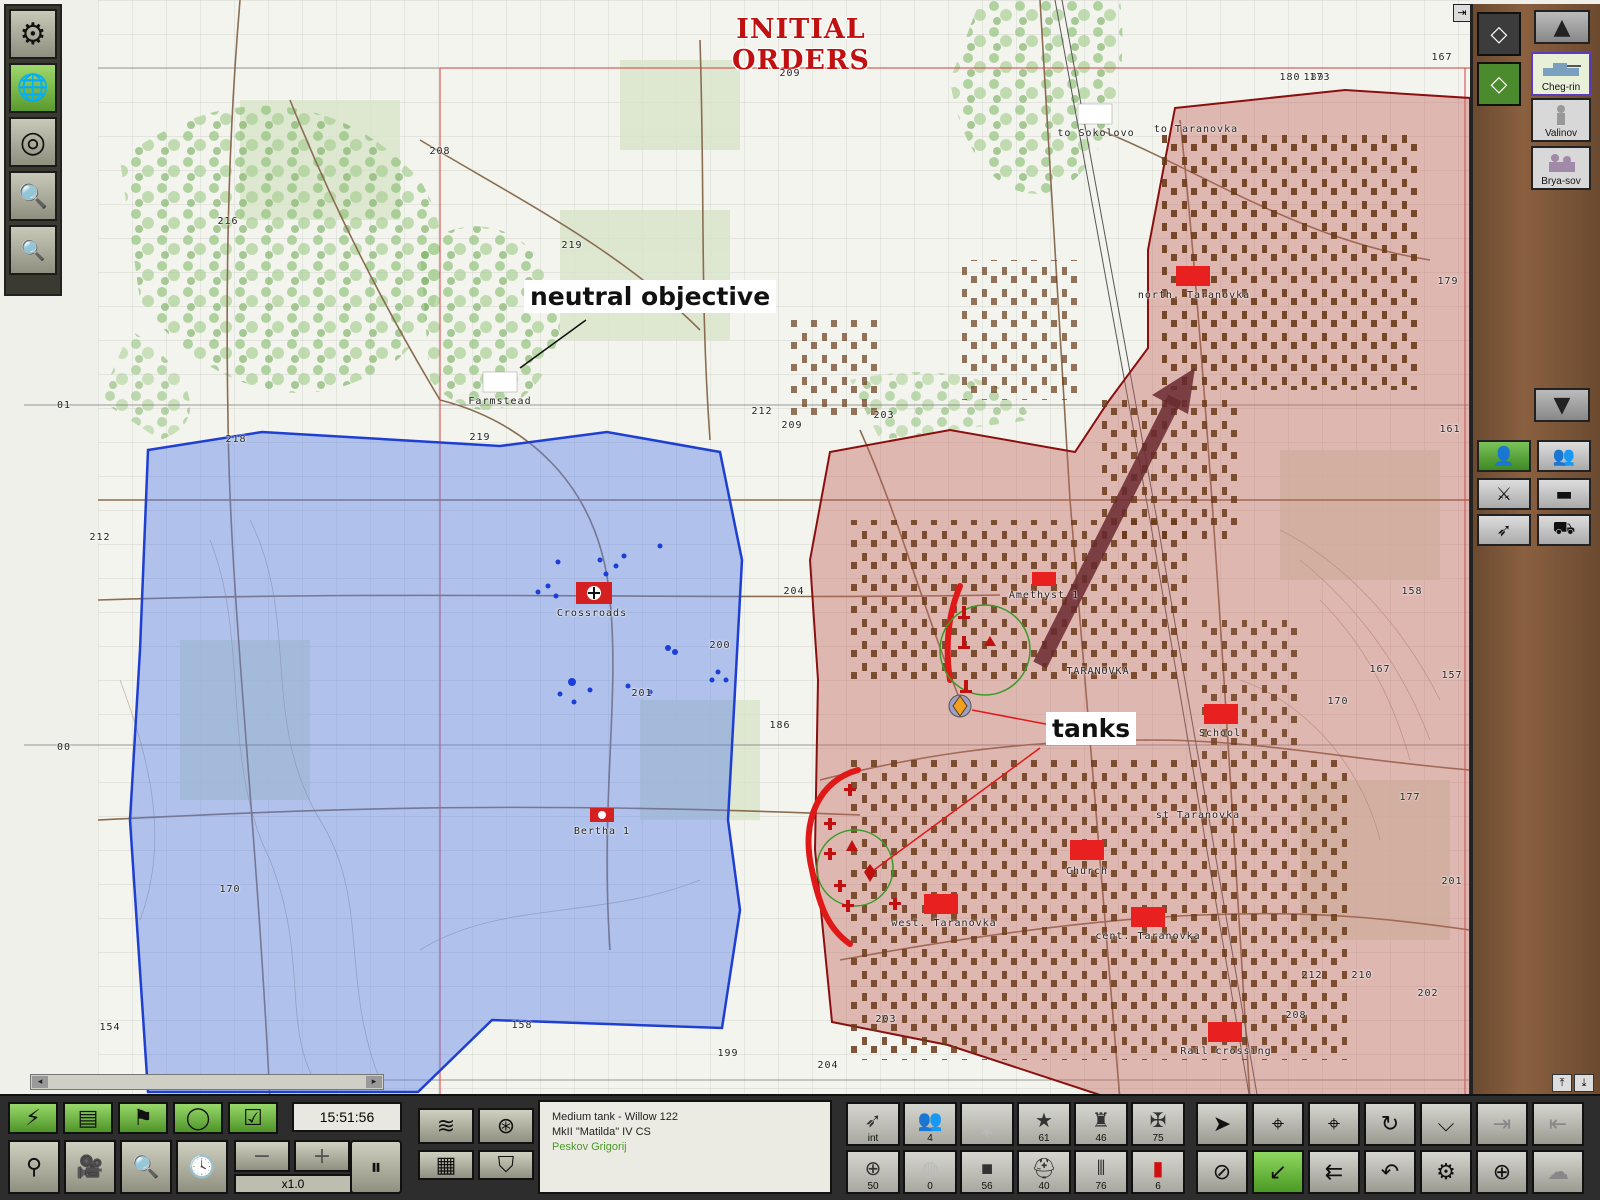 The image size is (1600, 1200). I want to click on action-button: ⚡, so click(33, 1118).